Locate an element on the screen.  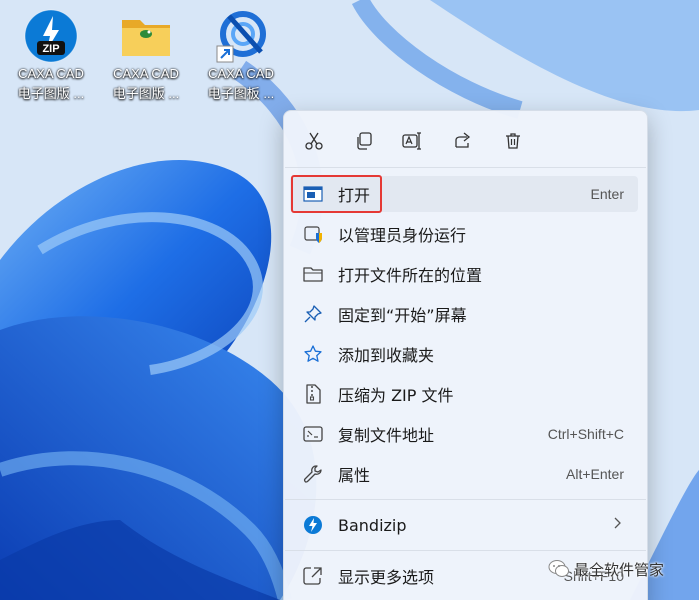
quick-actions-row is located at coordinates (465, 141).